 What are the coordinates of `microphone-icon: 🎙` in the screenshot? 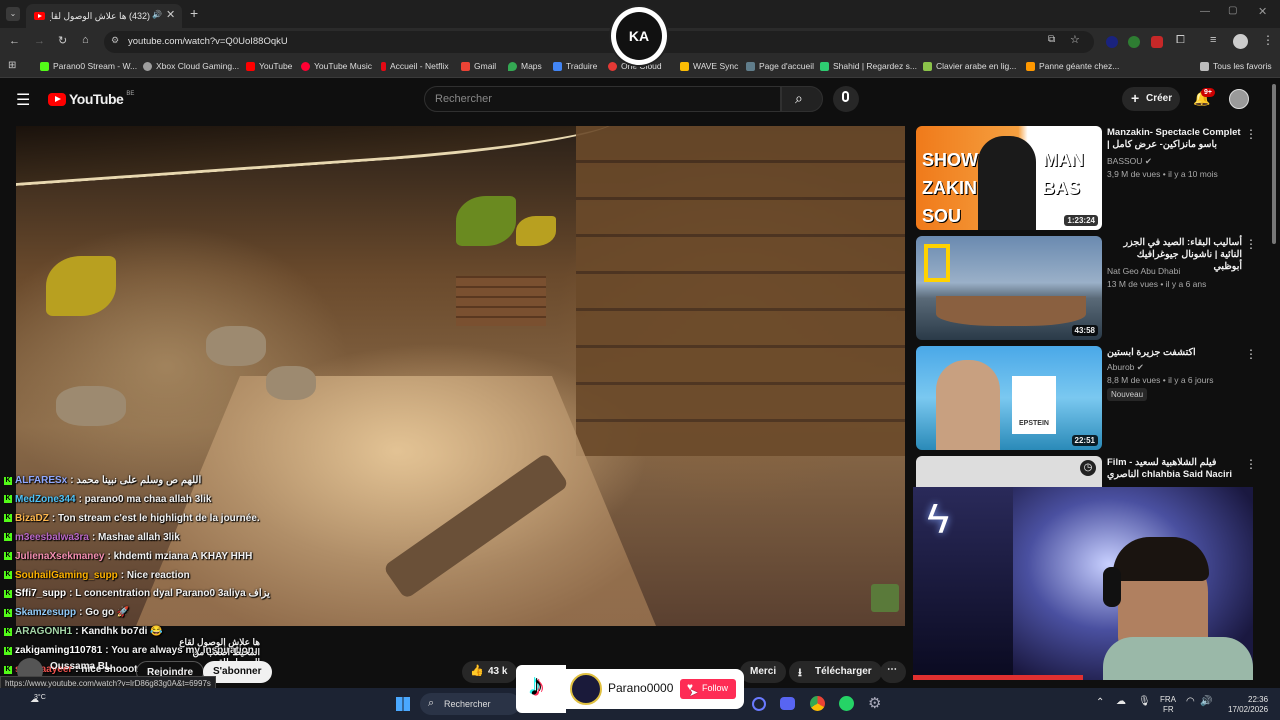 It's located at (1144, 701).